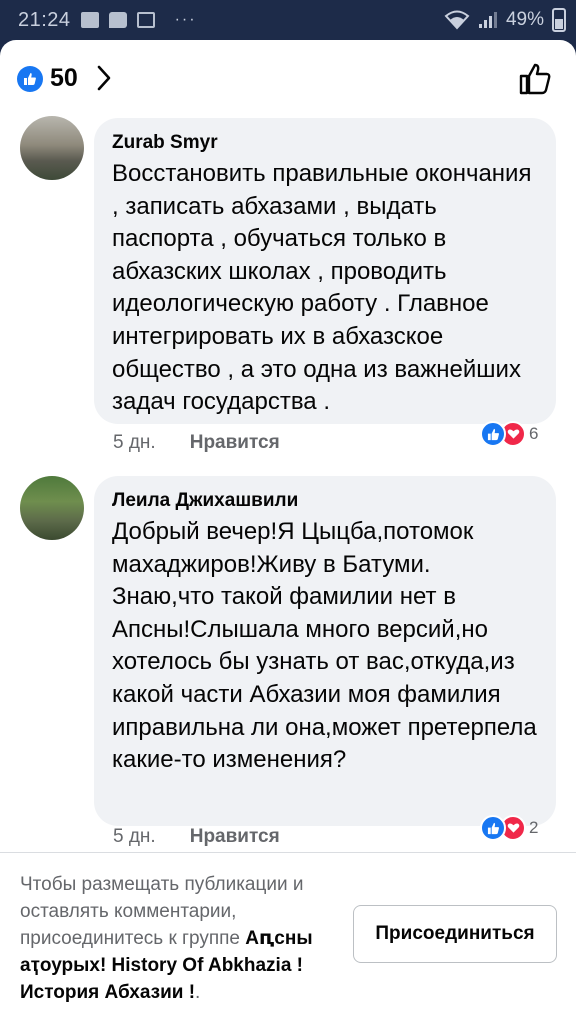  I want to click on like-icon, so click(30, 79).